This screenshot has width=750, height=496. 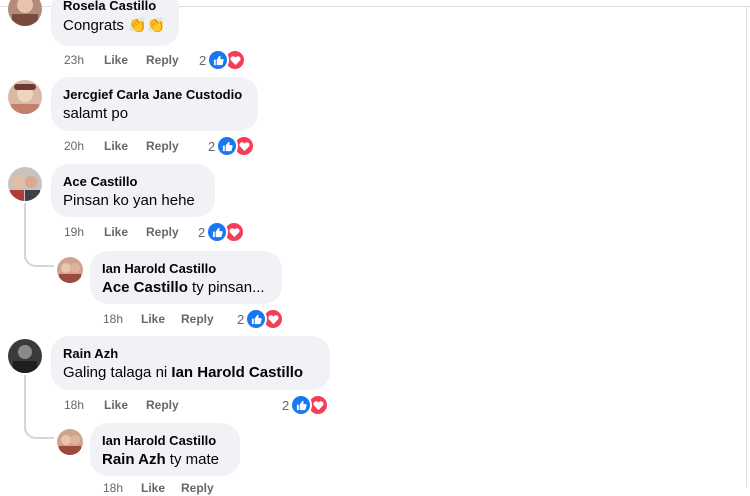 I want to click on comment-time: 23h, so click(x=84, y=60).